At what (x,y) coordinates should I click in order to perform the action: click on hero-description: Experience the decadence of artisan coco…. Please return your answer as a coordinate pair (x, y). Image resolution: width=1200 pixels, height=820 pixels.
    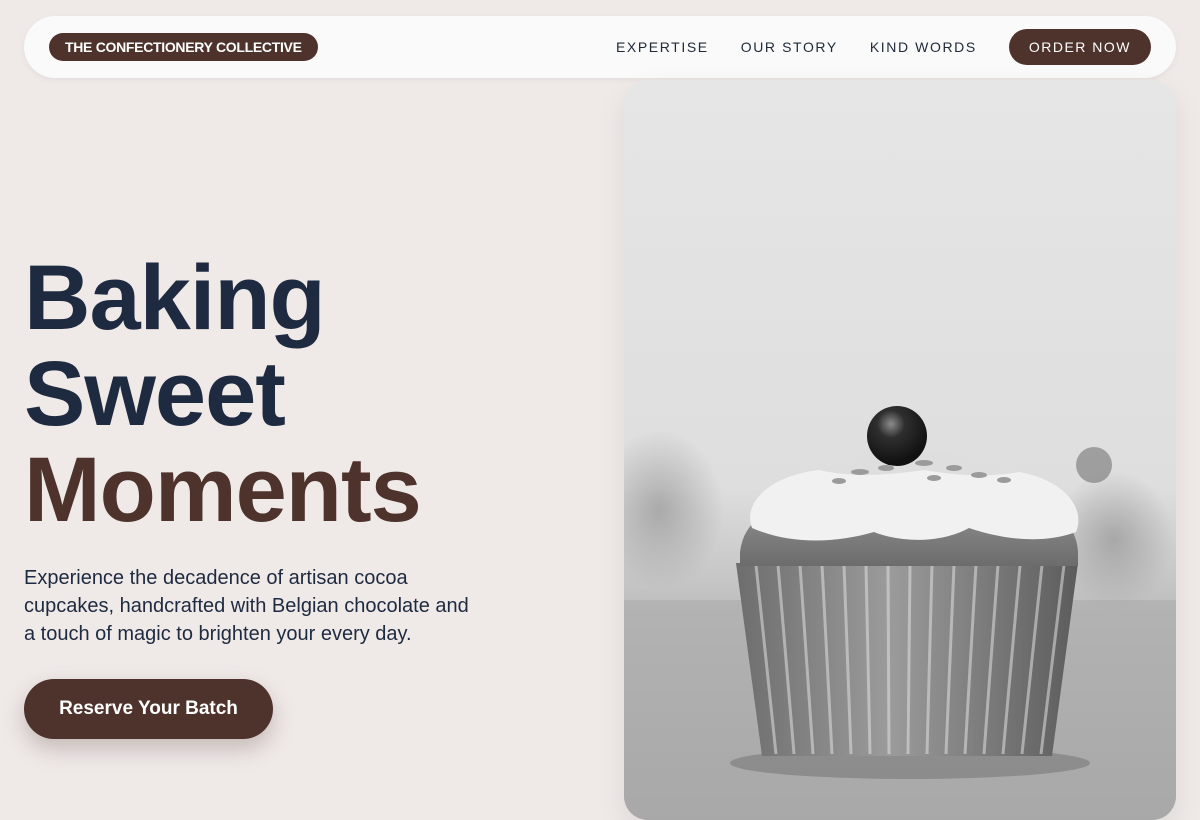
    Looking at the image, I should click on (246, 606).